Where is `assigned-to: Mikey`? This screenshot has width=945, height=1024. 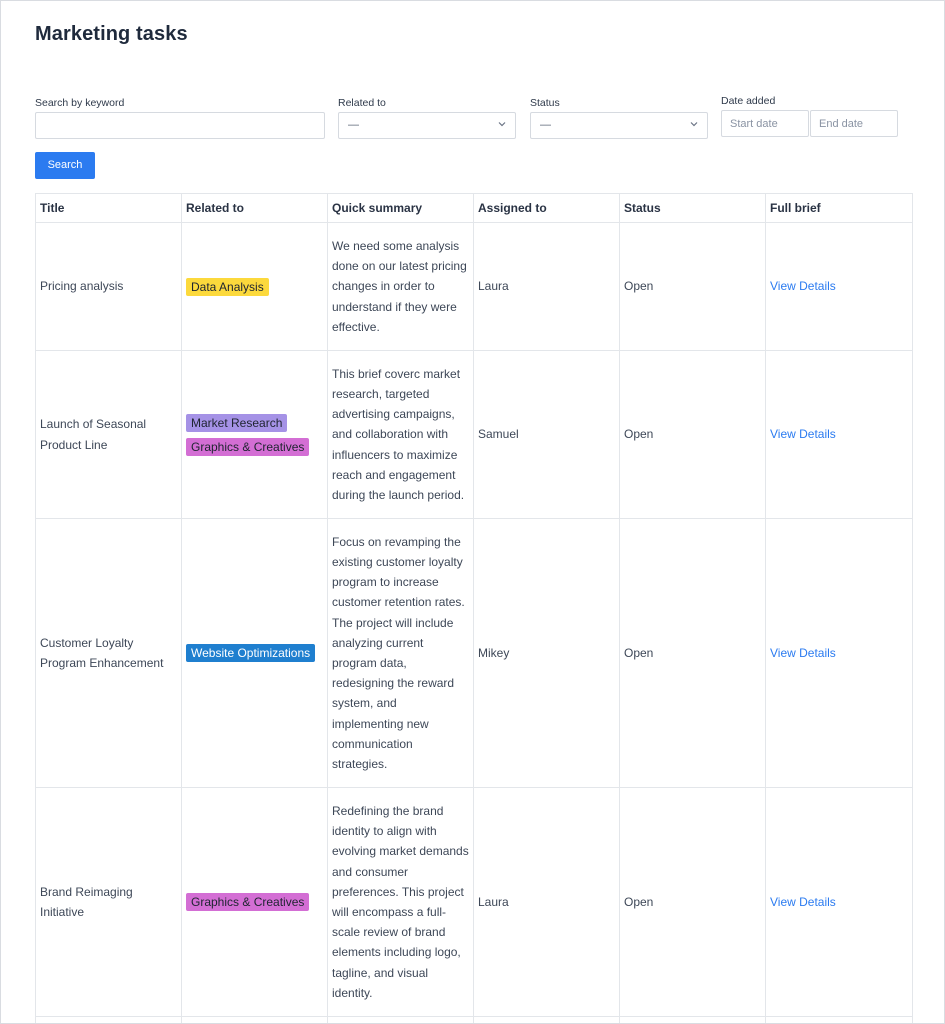
assigned-to: Mikey is located at coordinates (546, 653).